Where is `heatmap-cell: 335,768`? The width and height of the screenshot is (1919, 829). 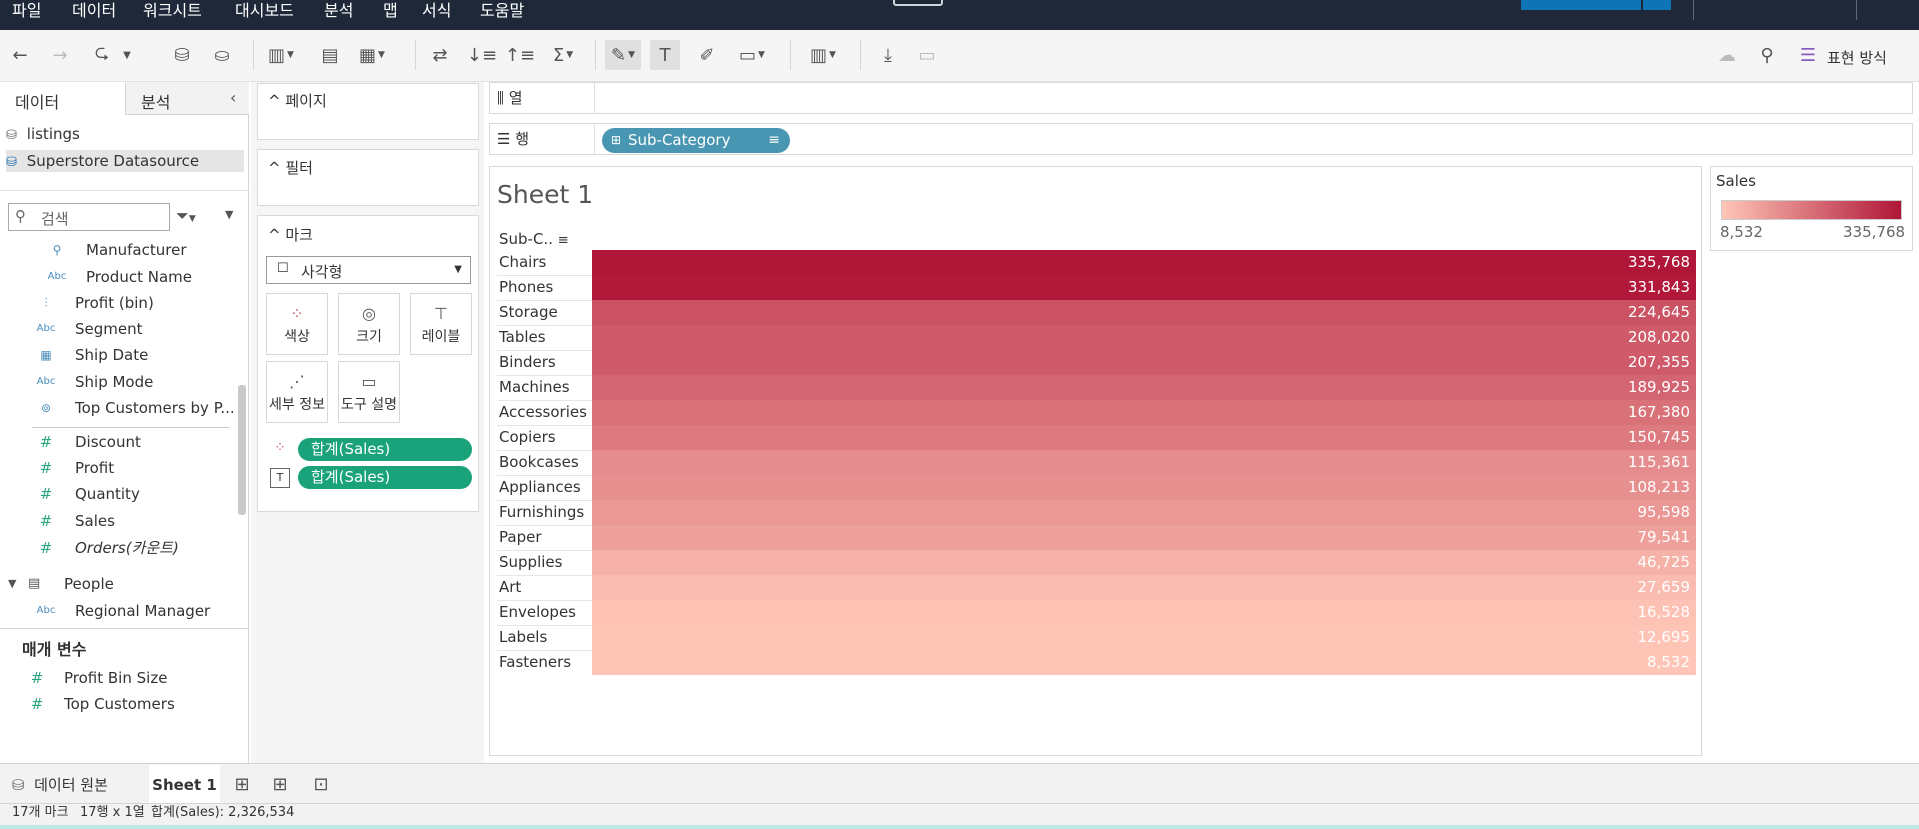 heatmap-cell: 335,768 is located at coordinates (1144, 262).